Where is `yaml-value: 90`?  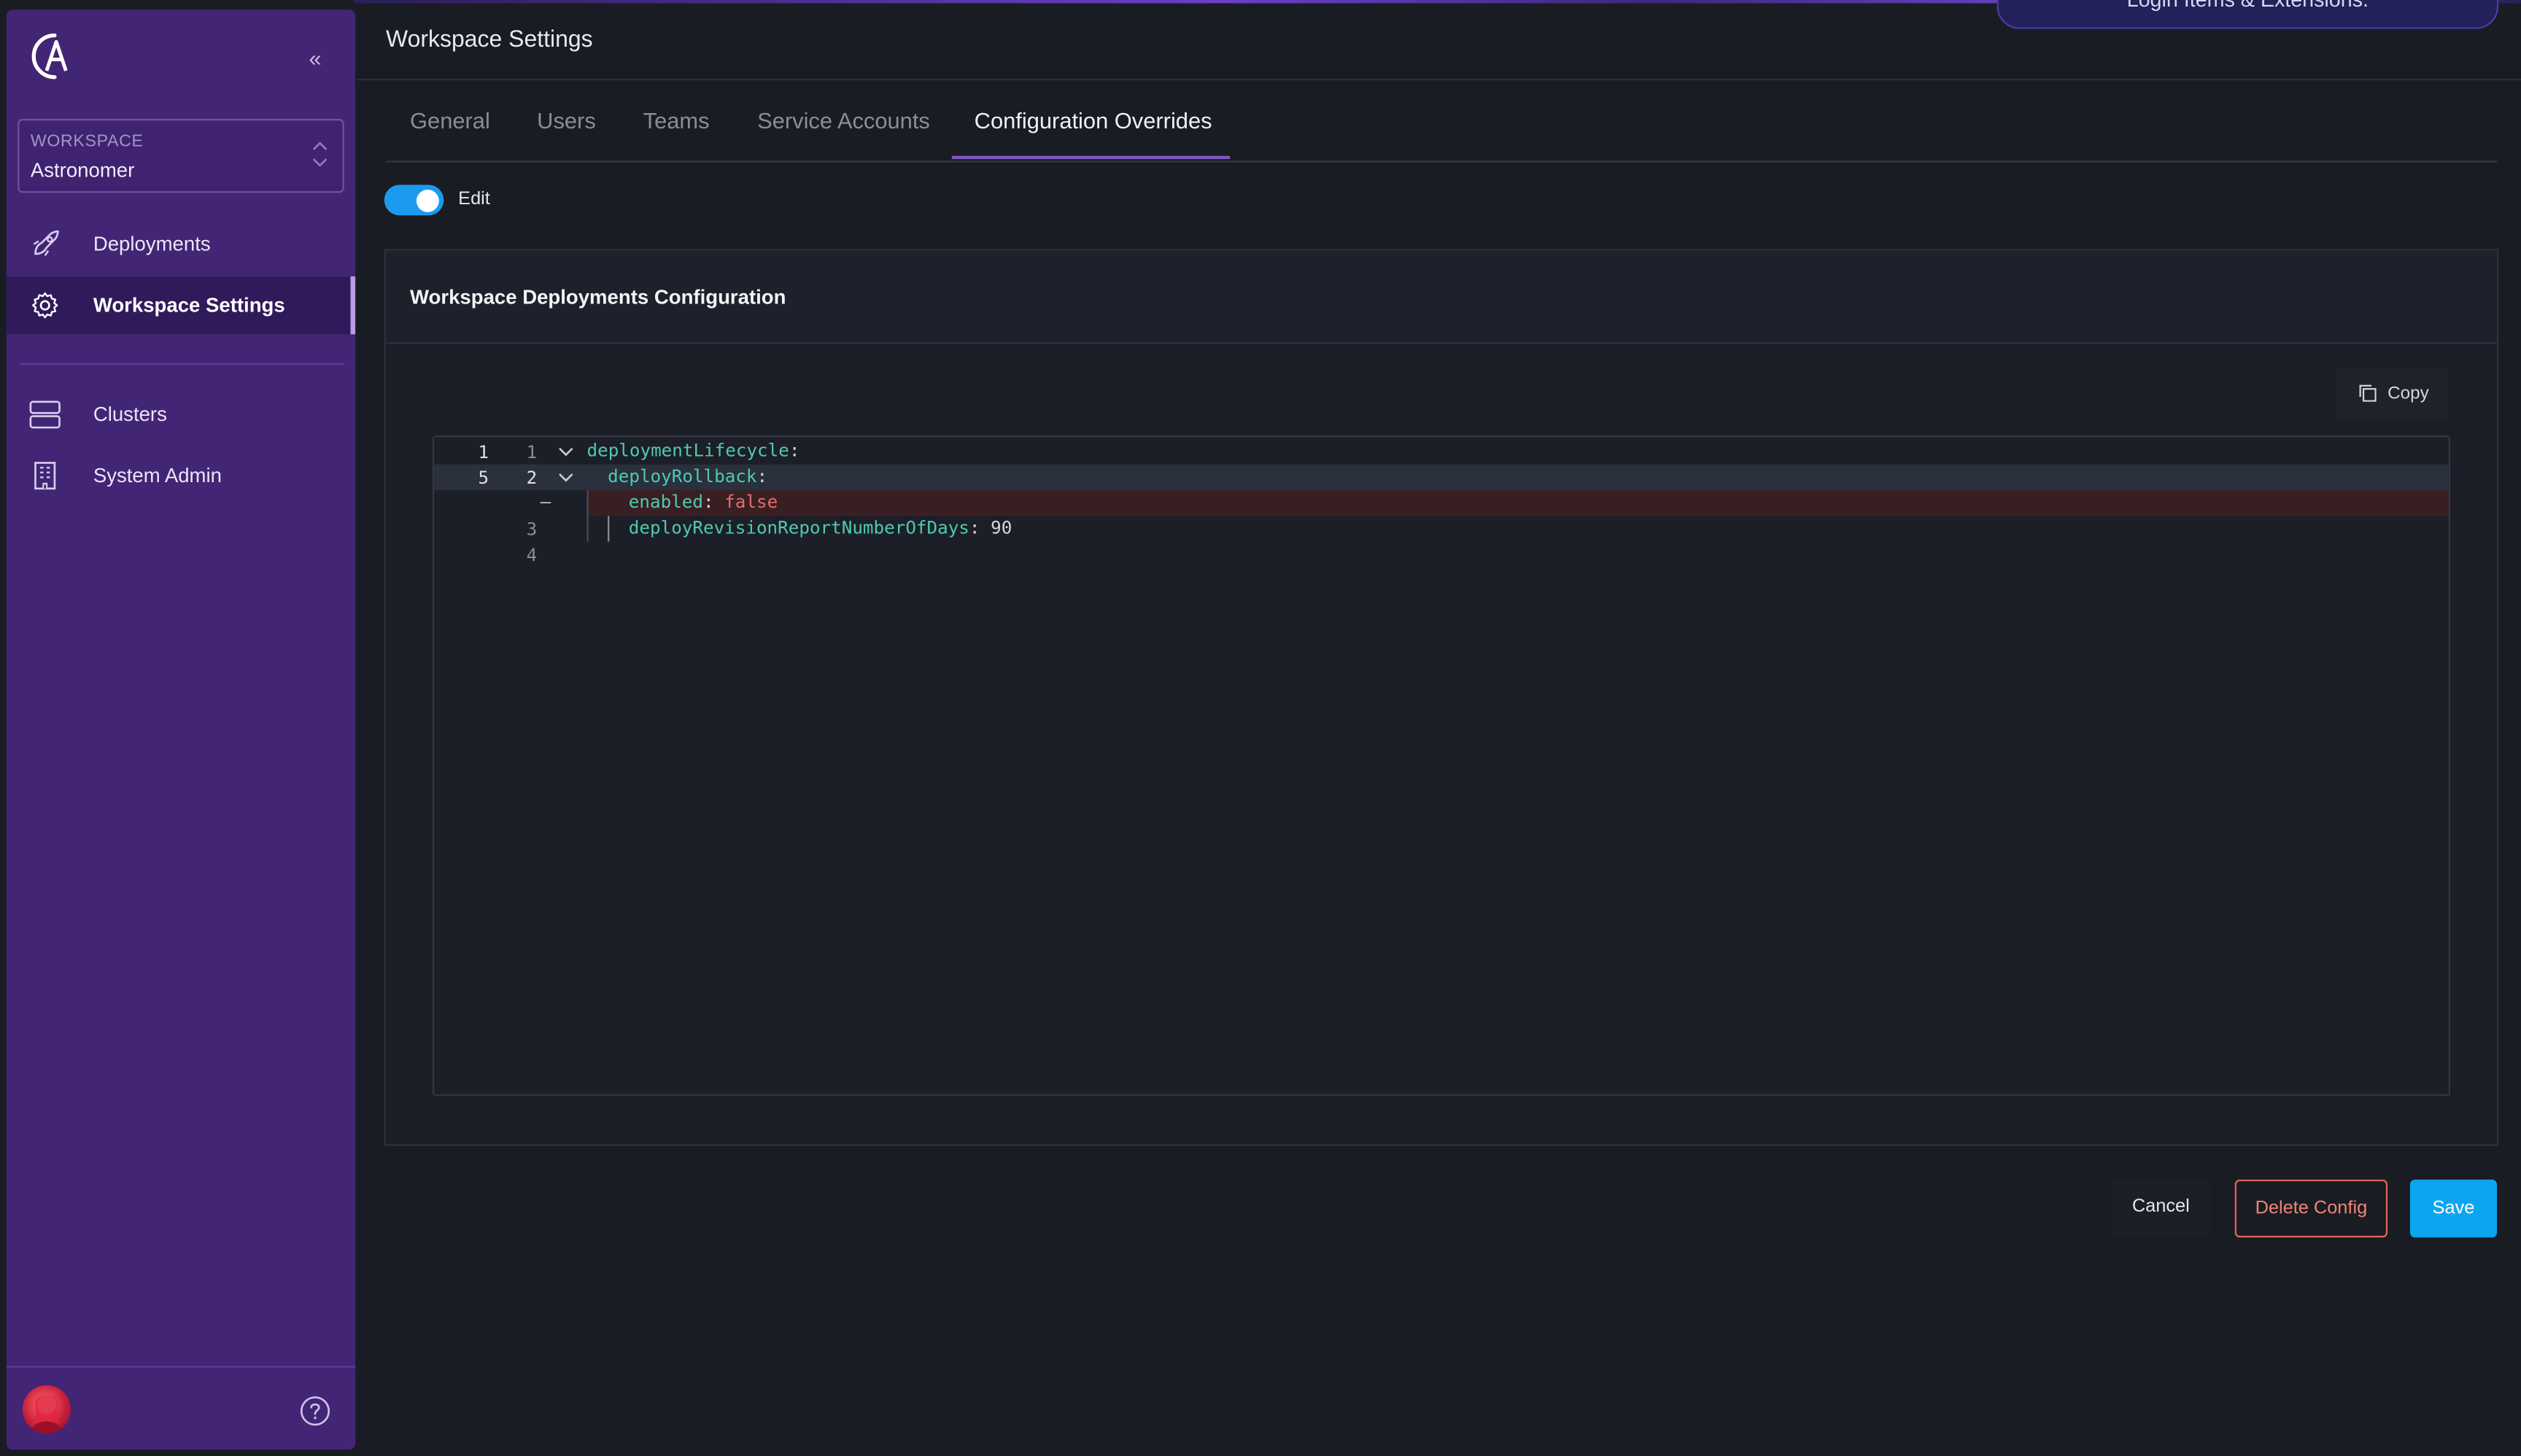 yaml-value: 90 is located at coordinates (1001, 528).